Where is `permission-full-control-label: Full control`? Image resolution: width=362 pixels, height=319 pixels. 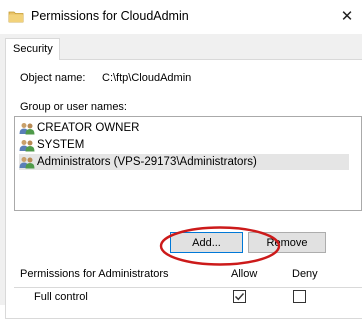 permission-full-control-label: Full control is located at coordinates (61, 297).